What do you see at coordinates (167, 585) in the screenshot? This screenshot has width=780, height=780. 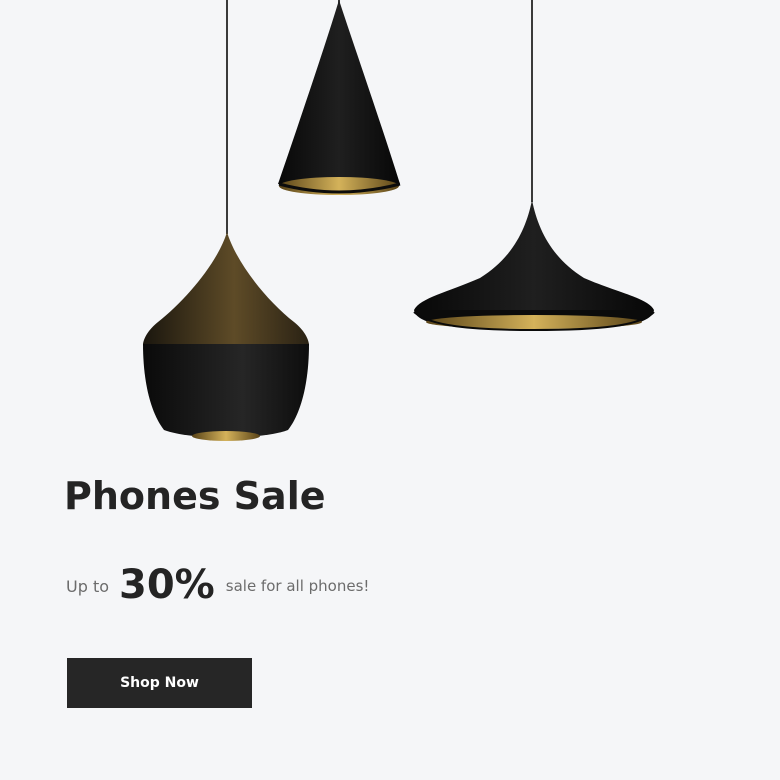 I see `offer-percent: 30%` at bounding box center [167, 585].